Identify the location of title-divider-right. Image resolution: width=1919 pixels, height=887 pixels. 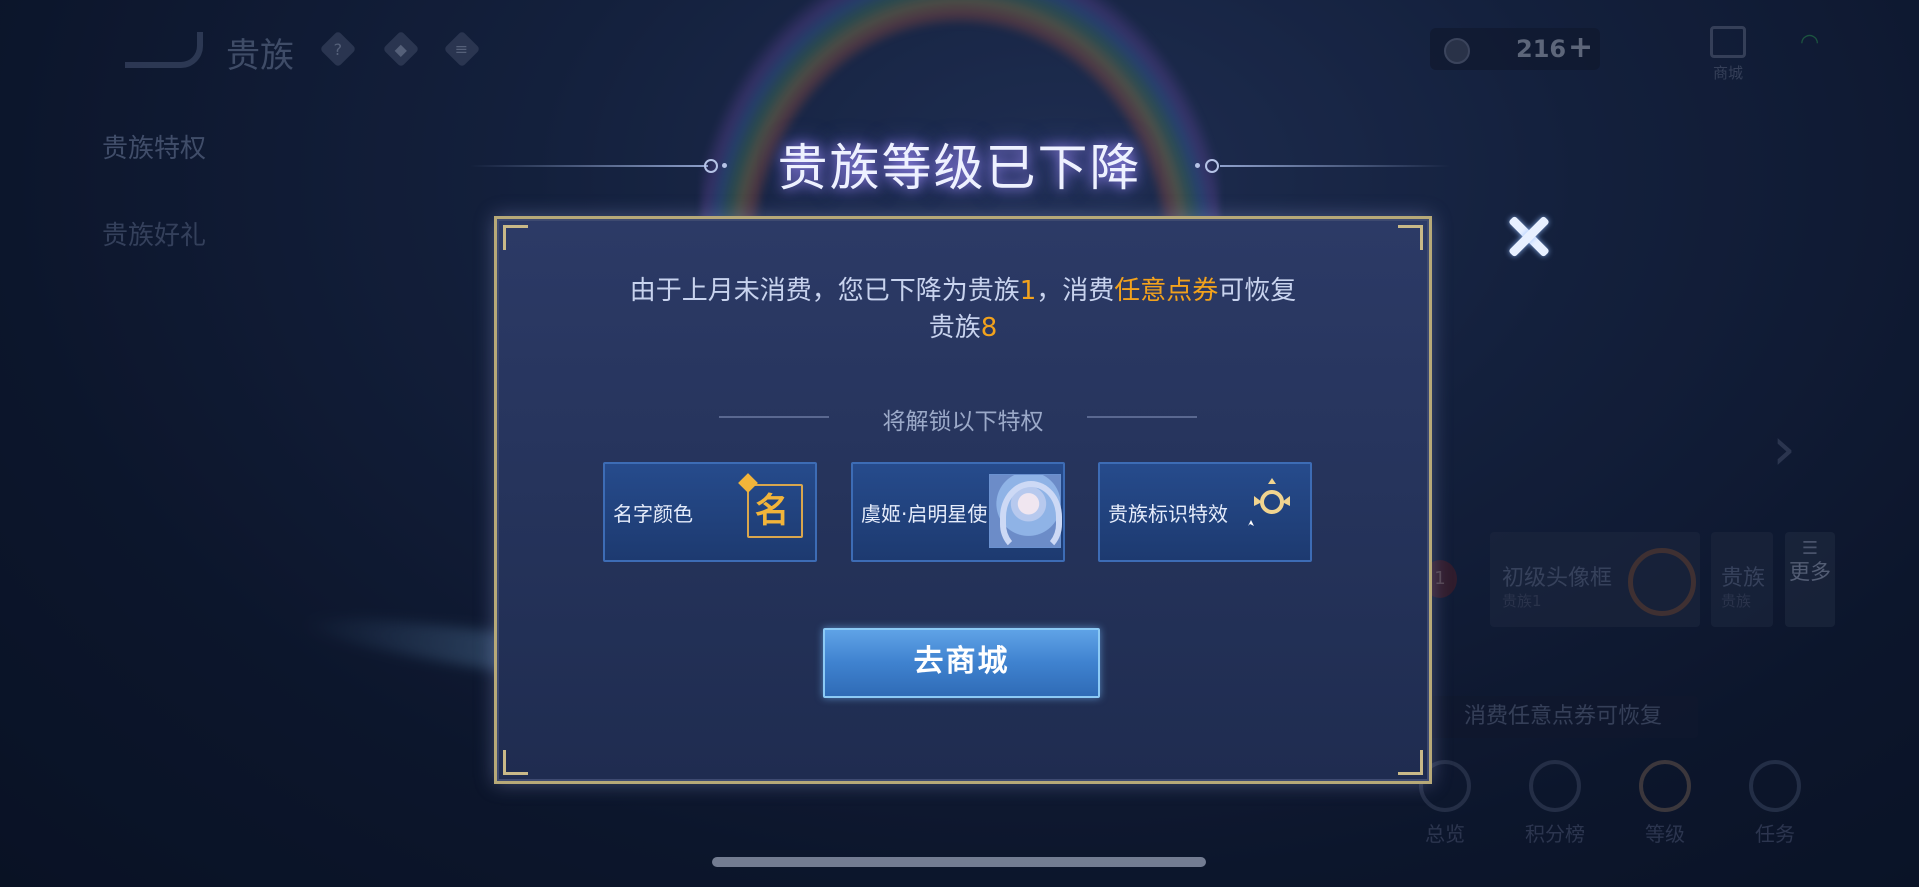
(1335, 166).